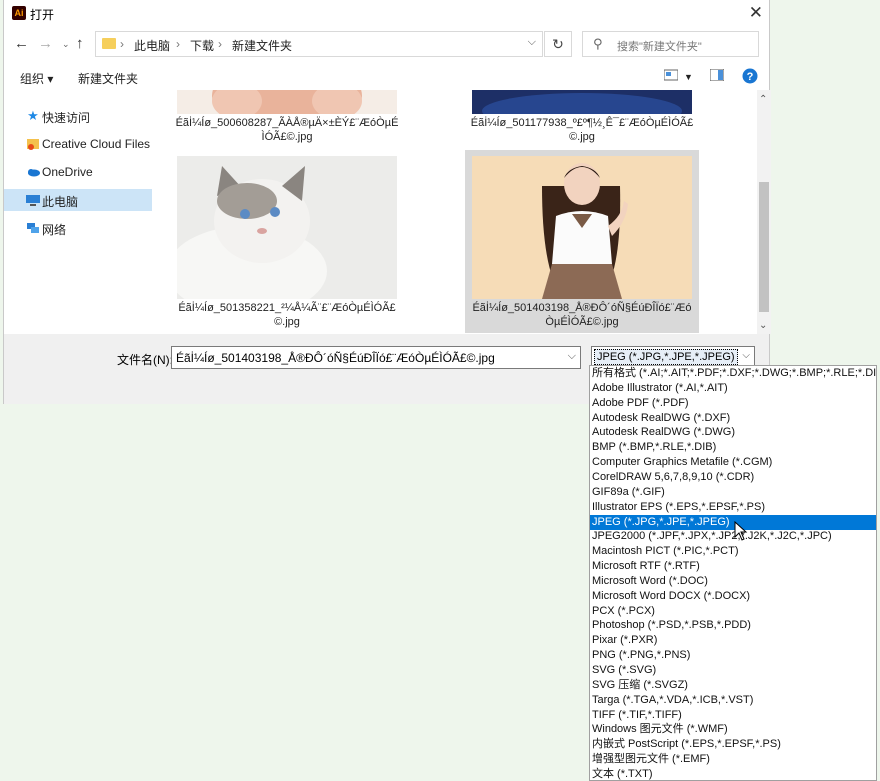  What do you see at coordinates (42, 15) in the screenshot?
I see `window-title: 打开` at bounding box center [42, 15].